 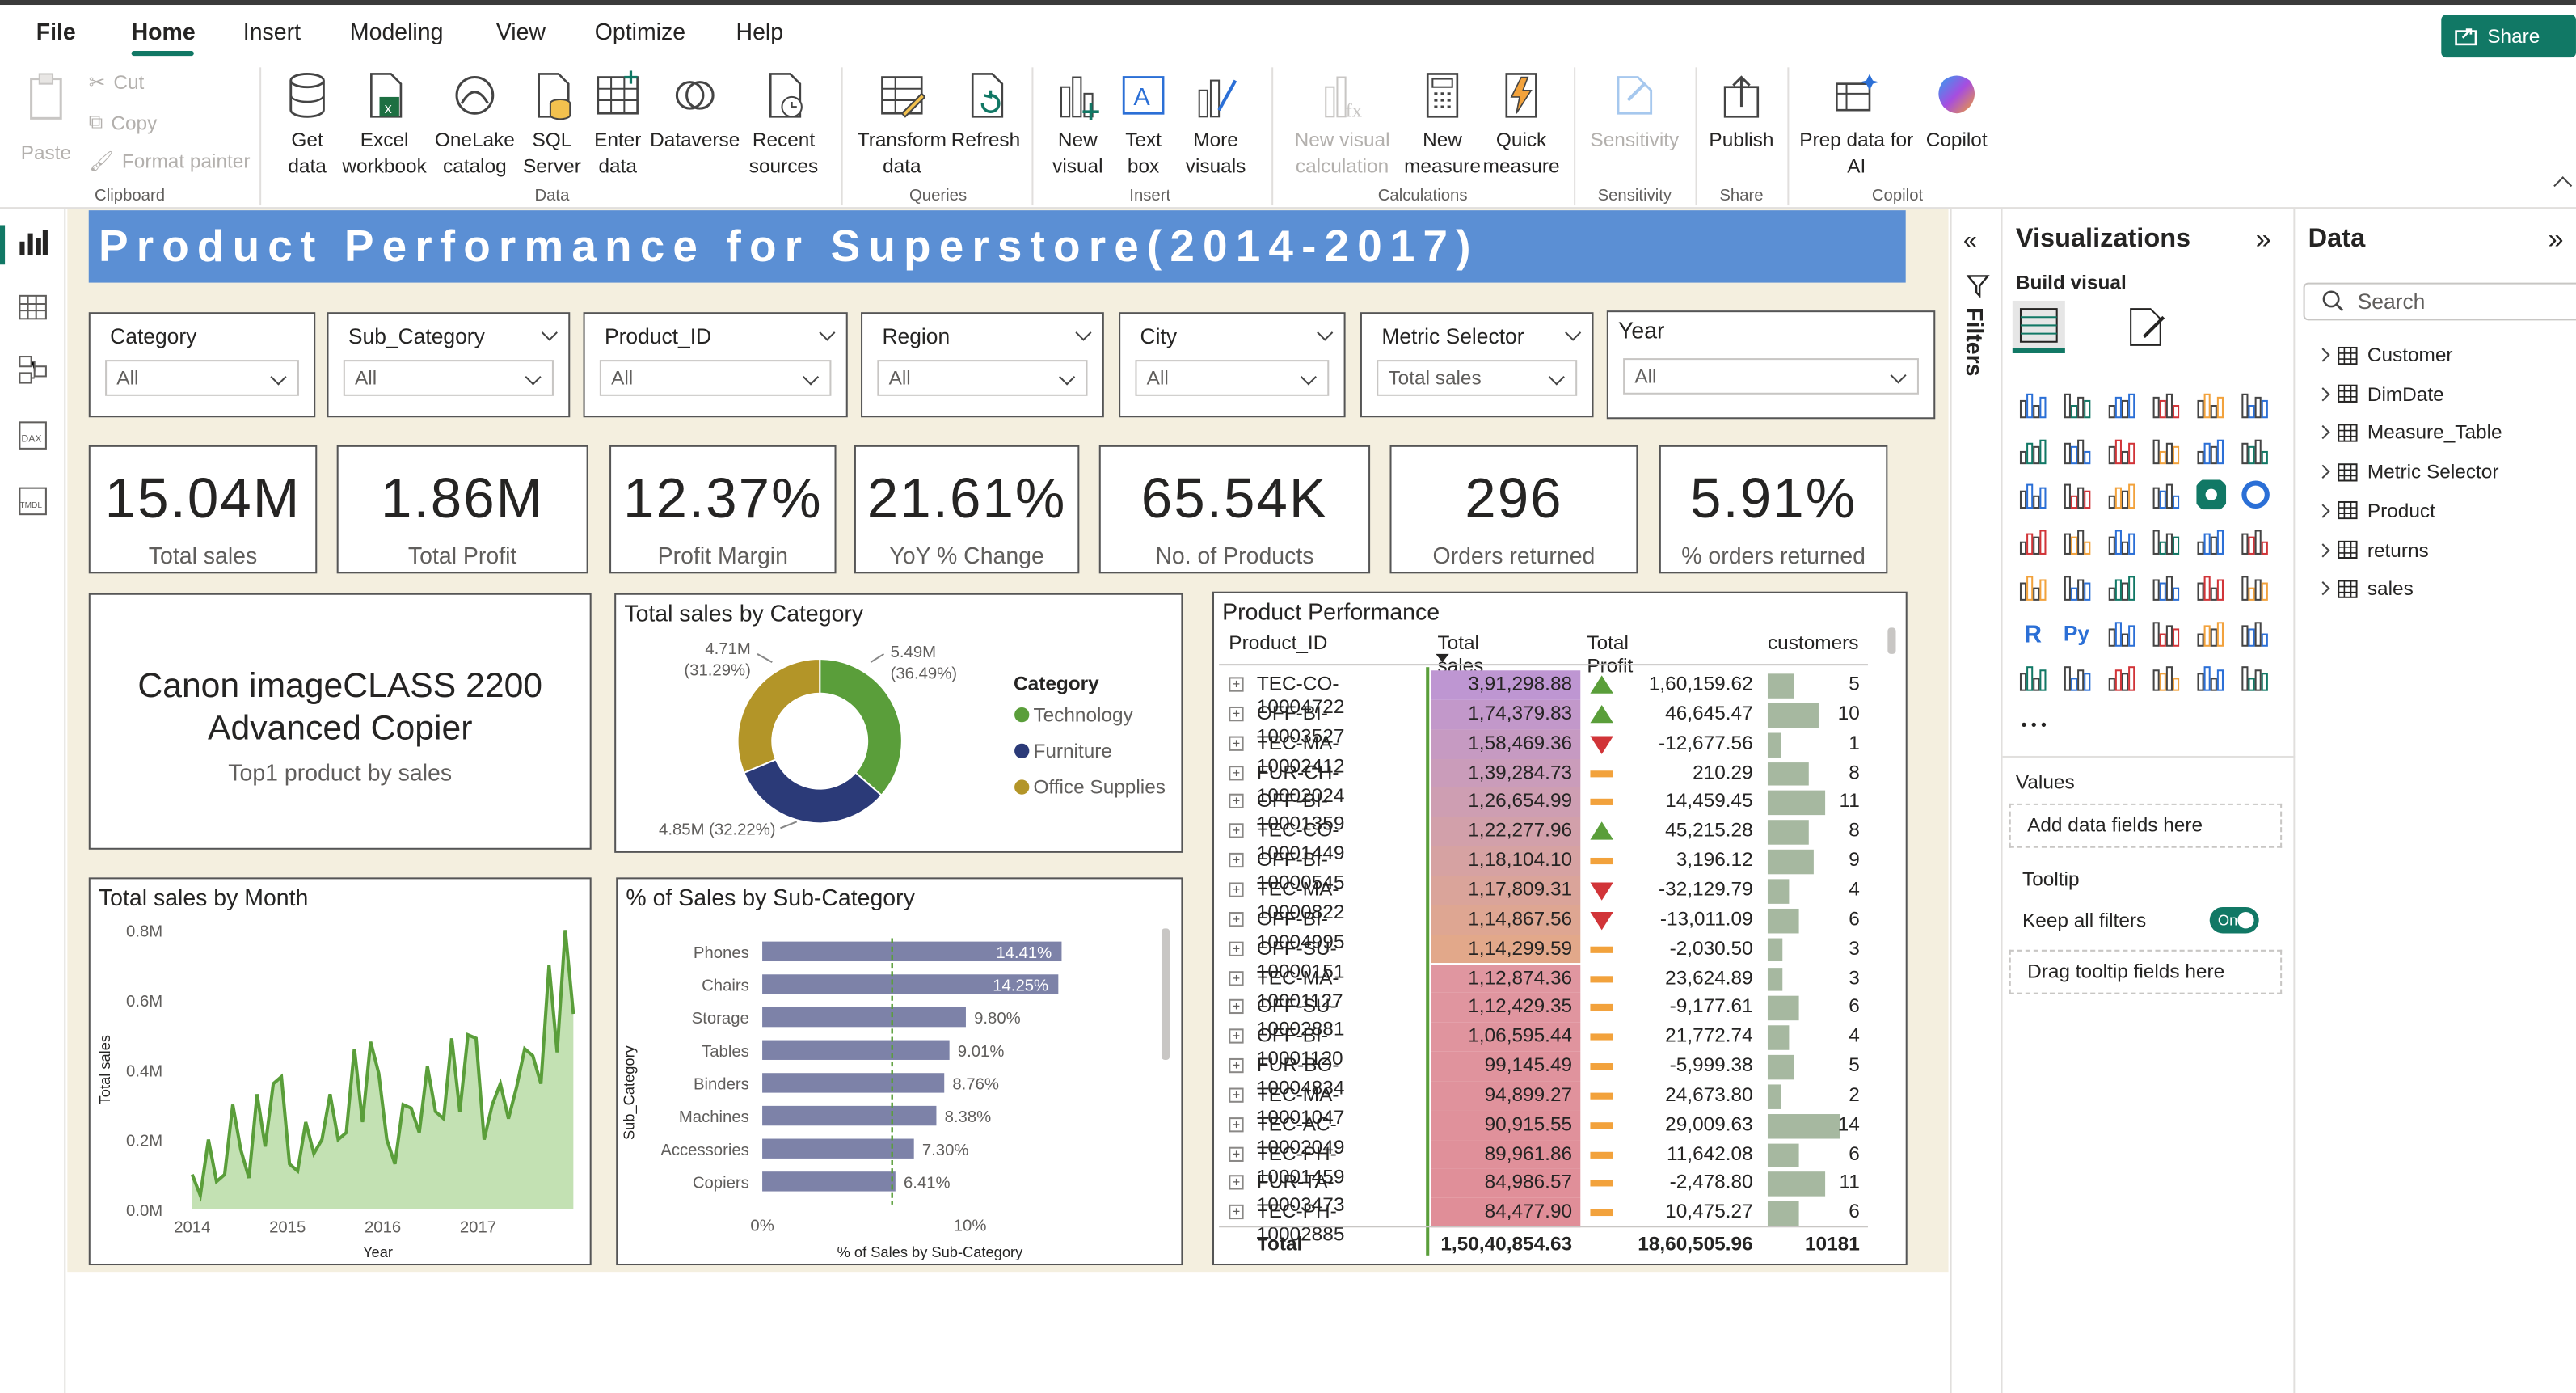 What do you see at coordinates (640, 31) in the screenshot?
I see `tab-optimize: Optimize` at bounding box center [640, 31].